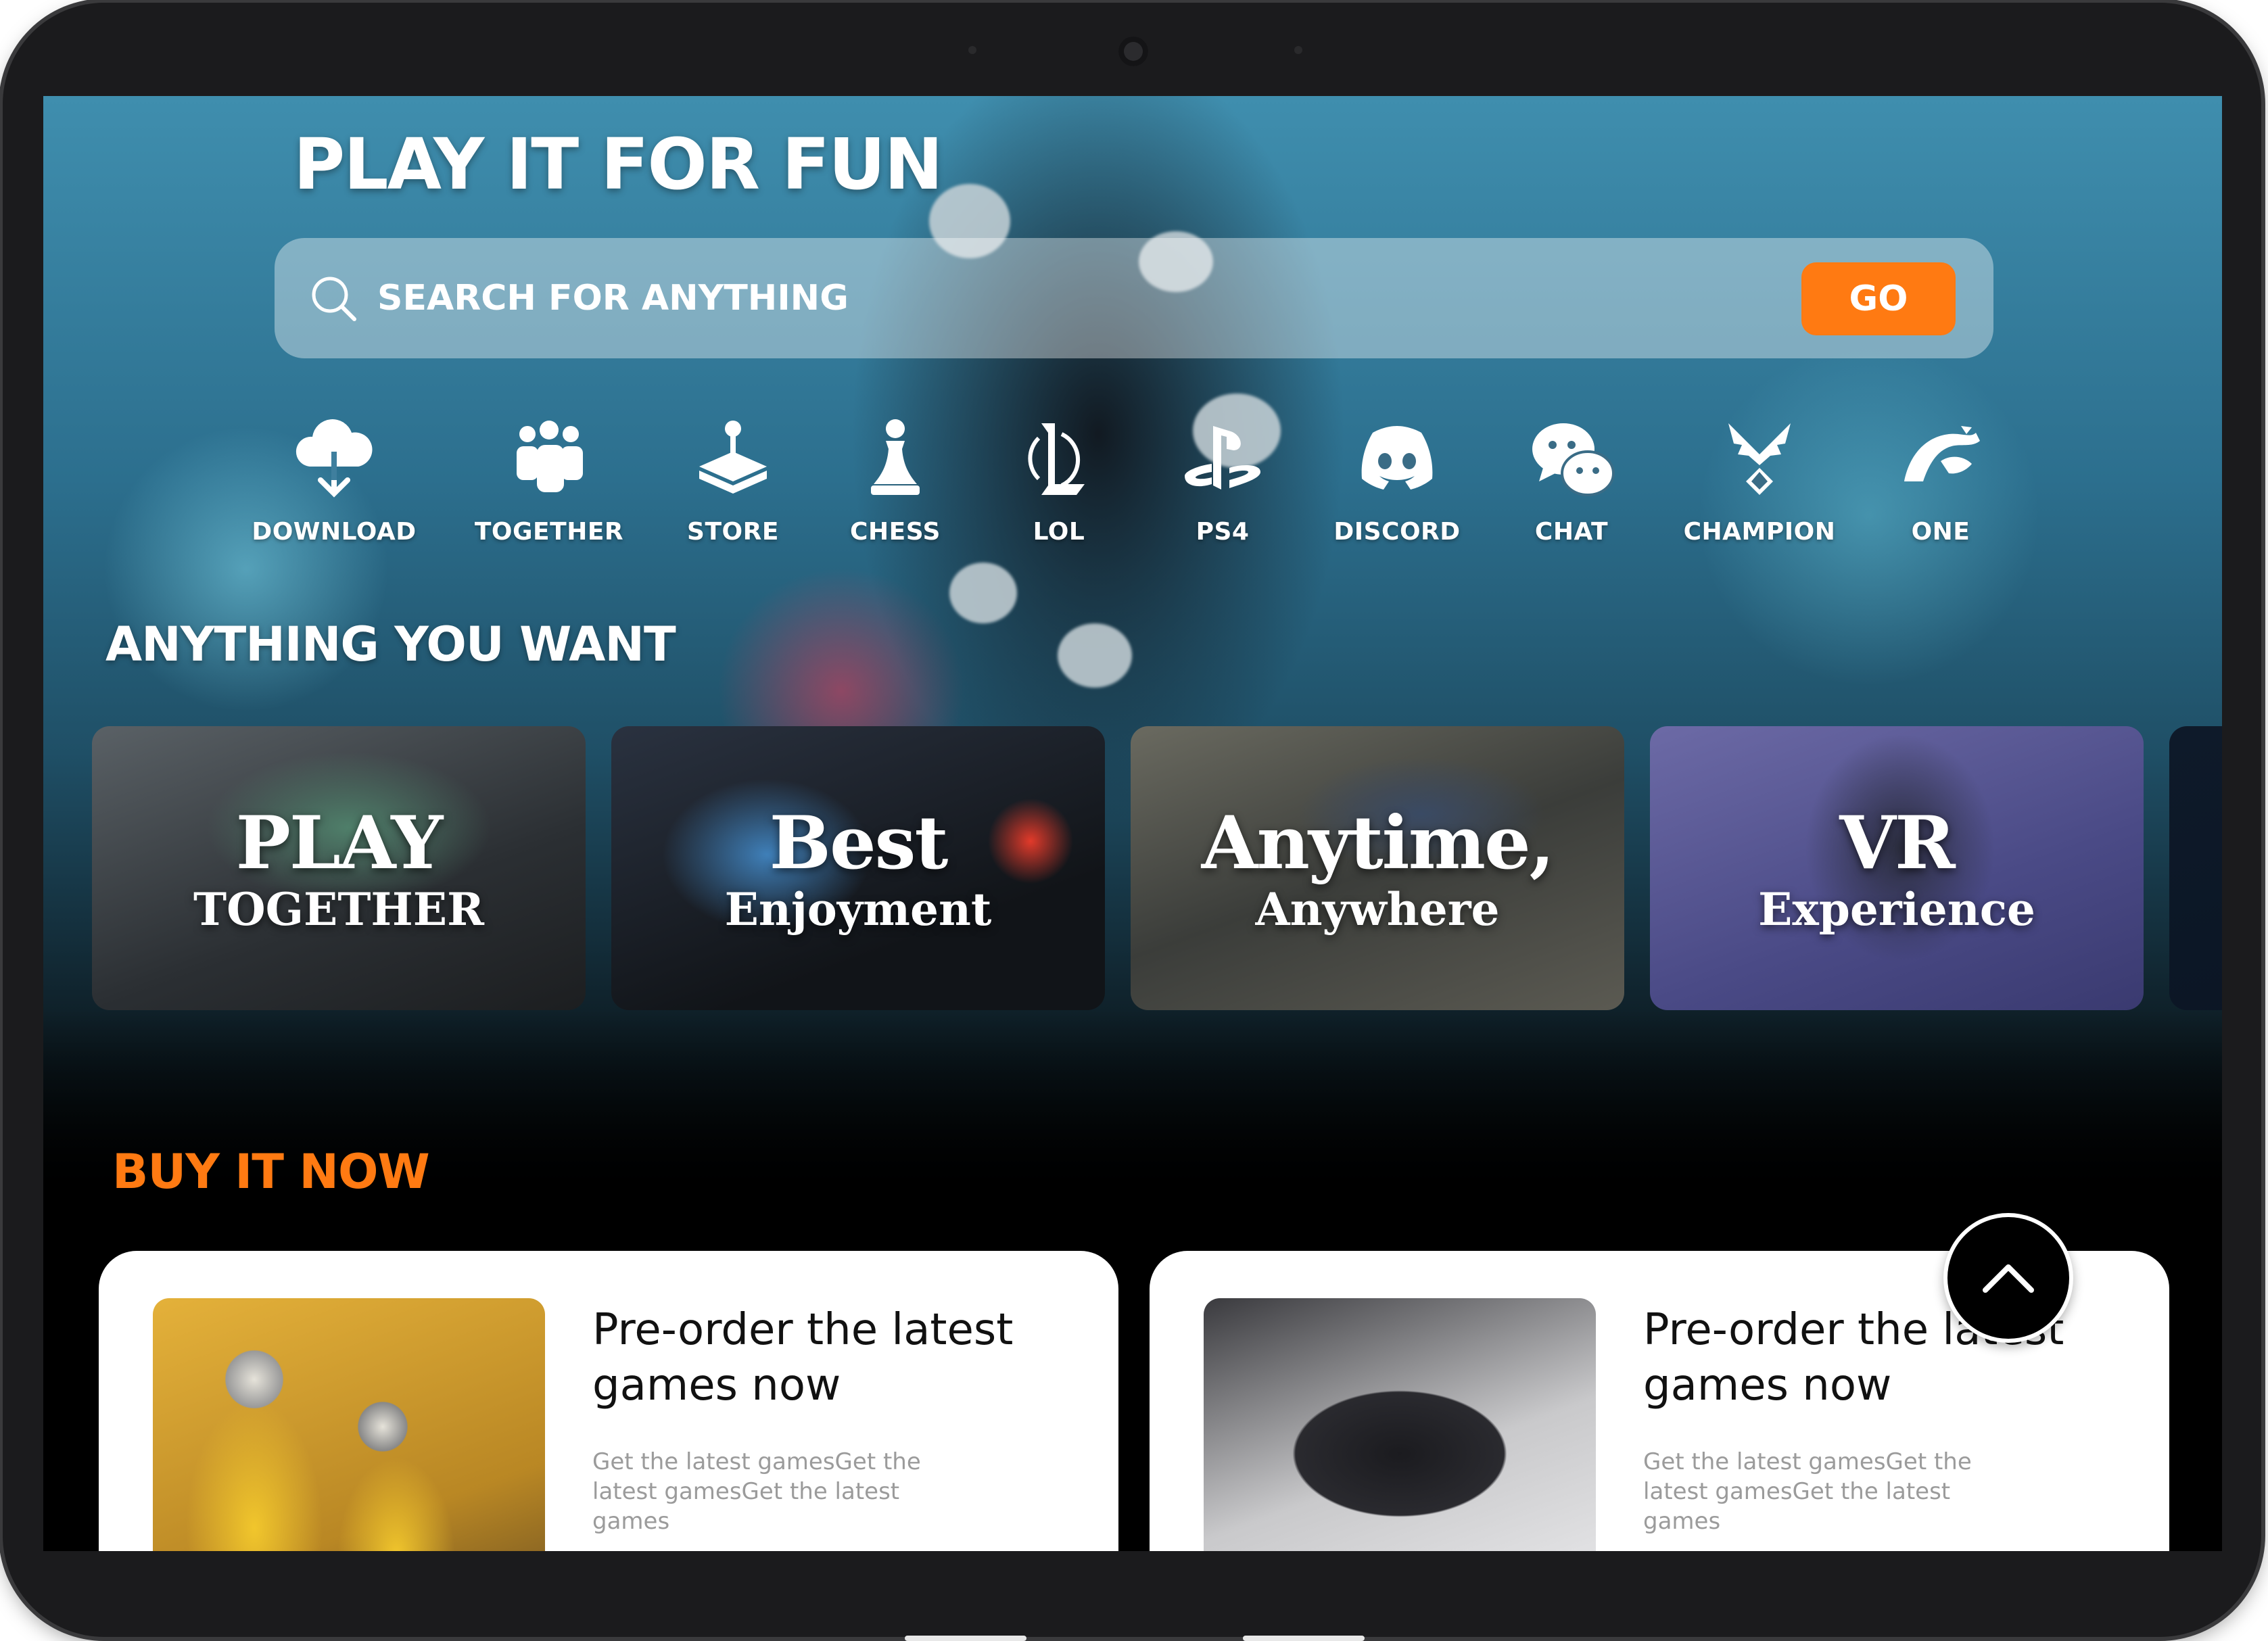 The width and height of the screenshot is (2268, 1641). Describe the element at coordinates (1878, 298) in the screenshot. I see `go-button: GO` at that location.